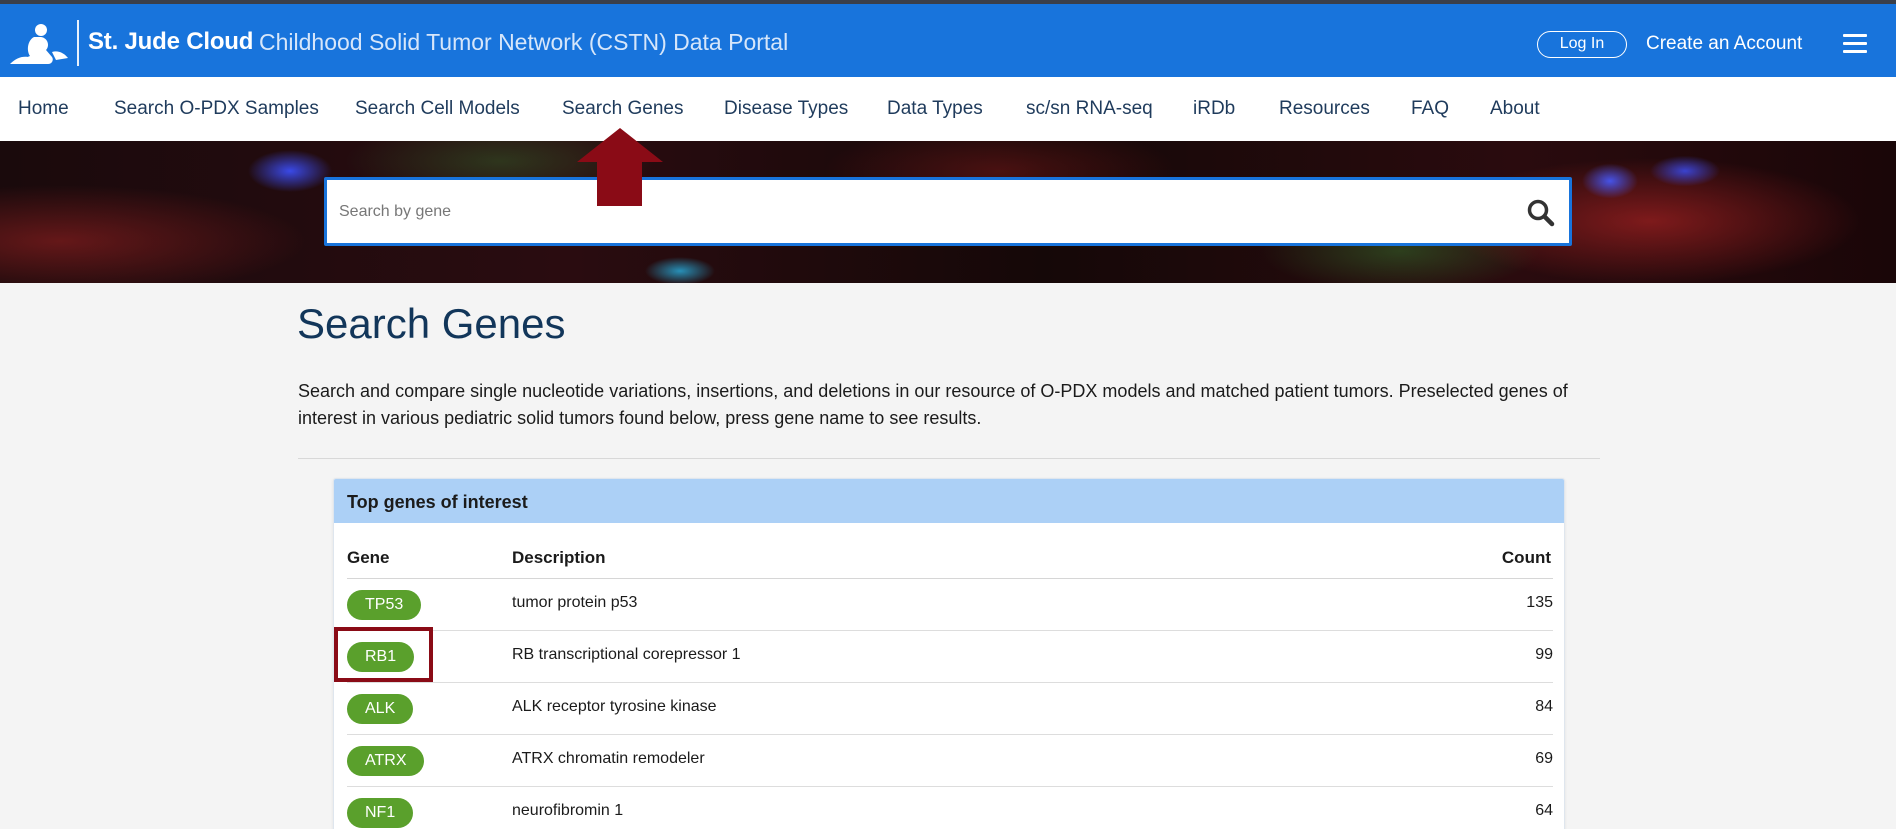 The width and height of the screenshot is (1896, 829). What do you see at coordinates (216, 109) in the screenshot?
I see `nav-item-search-opdx-samples: Search O-PDX Samples` at bounding box center [216, 109].